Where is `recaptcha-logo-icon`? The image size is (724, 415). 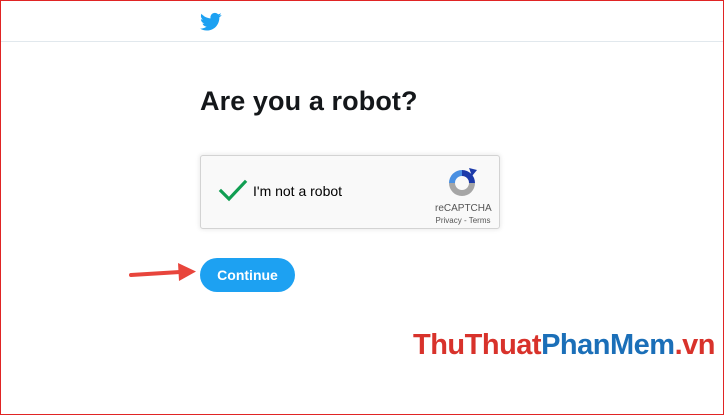 recaptcha-logo-icon is located at coordinates (463, 182).